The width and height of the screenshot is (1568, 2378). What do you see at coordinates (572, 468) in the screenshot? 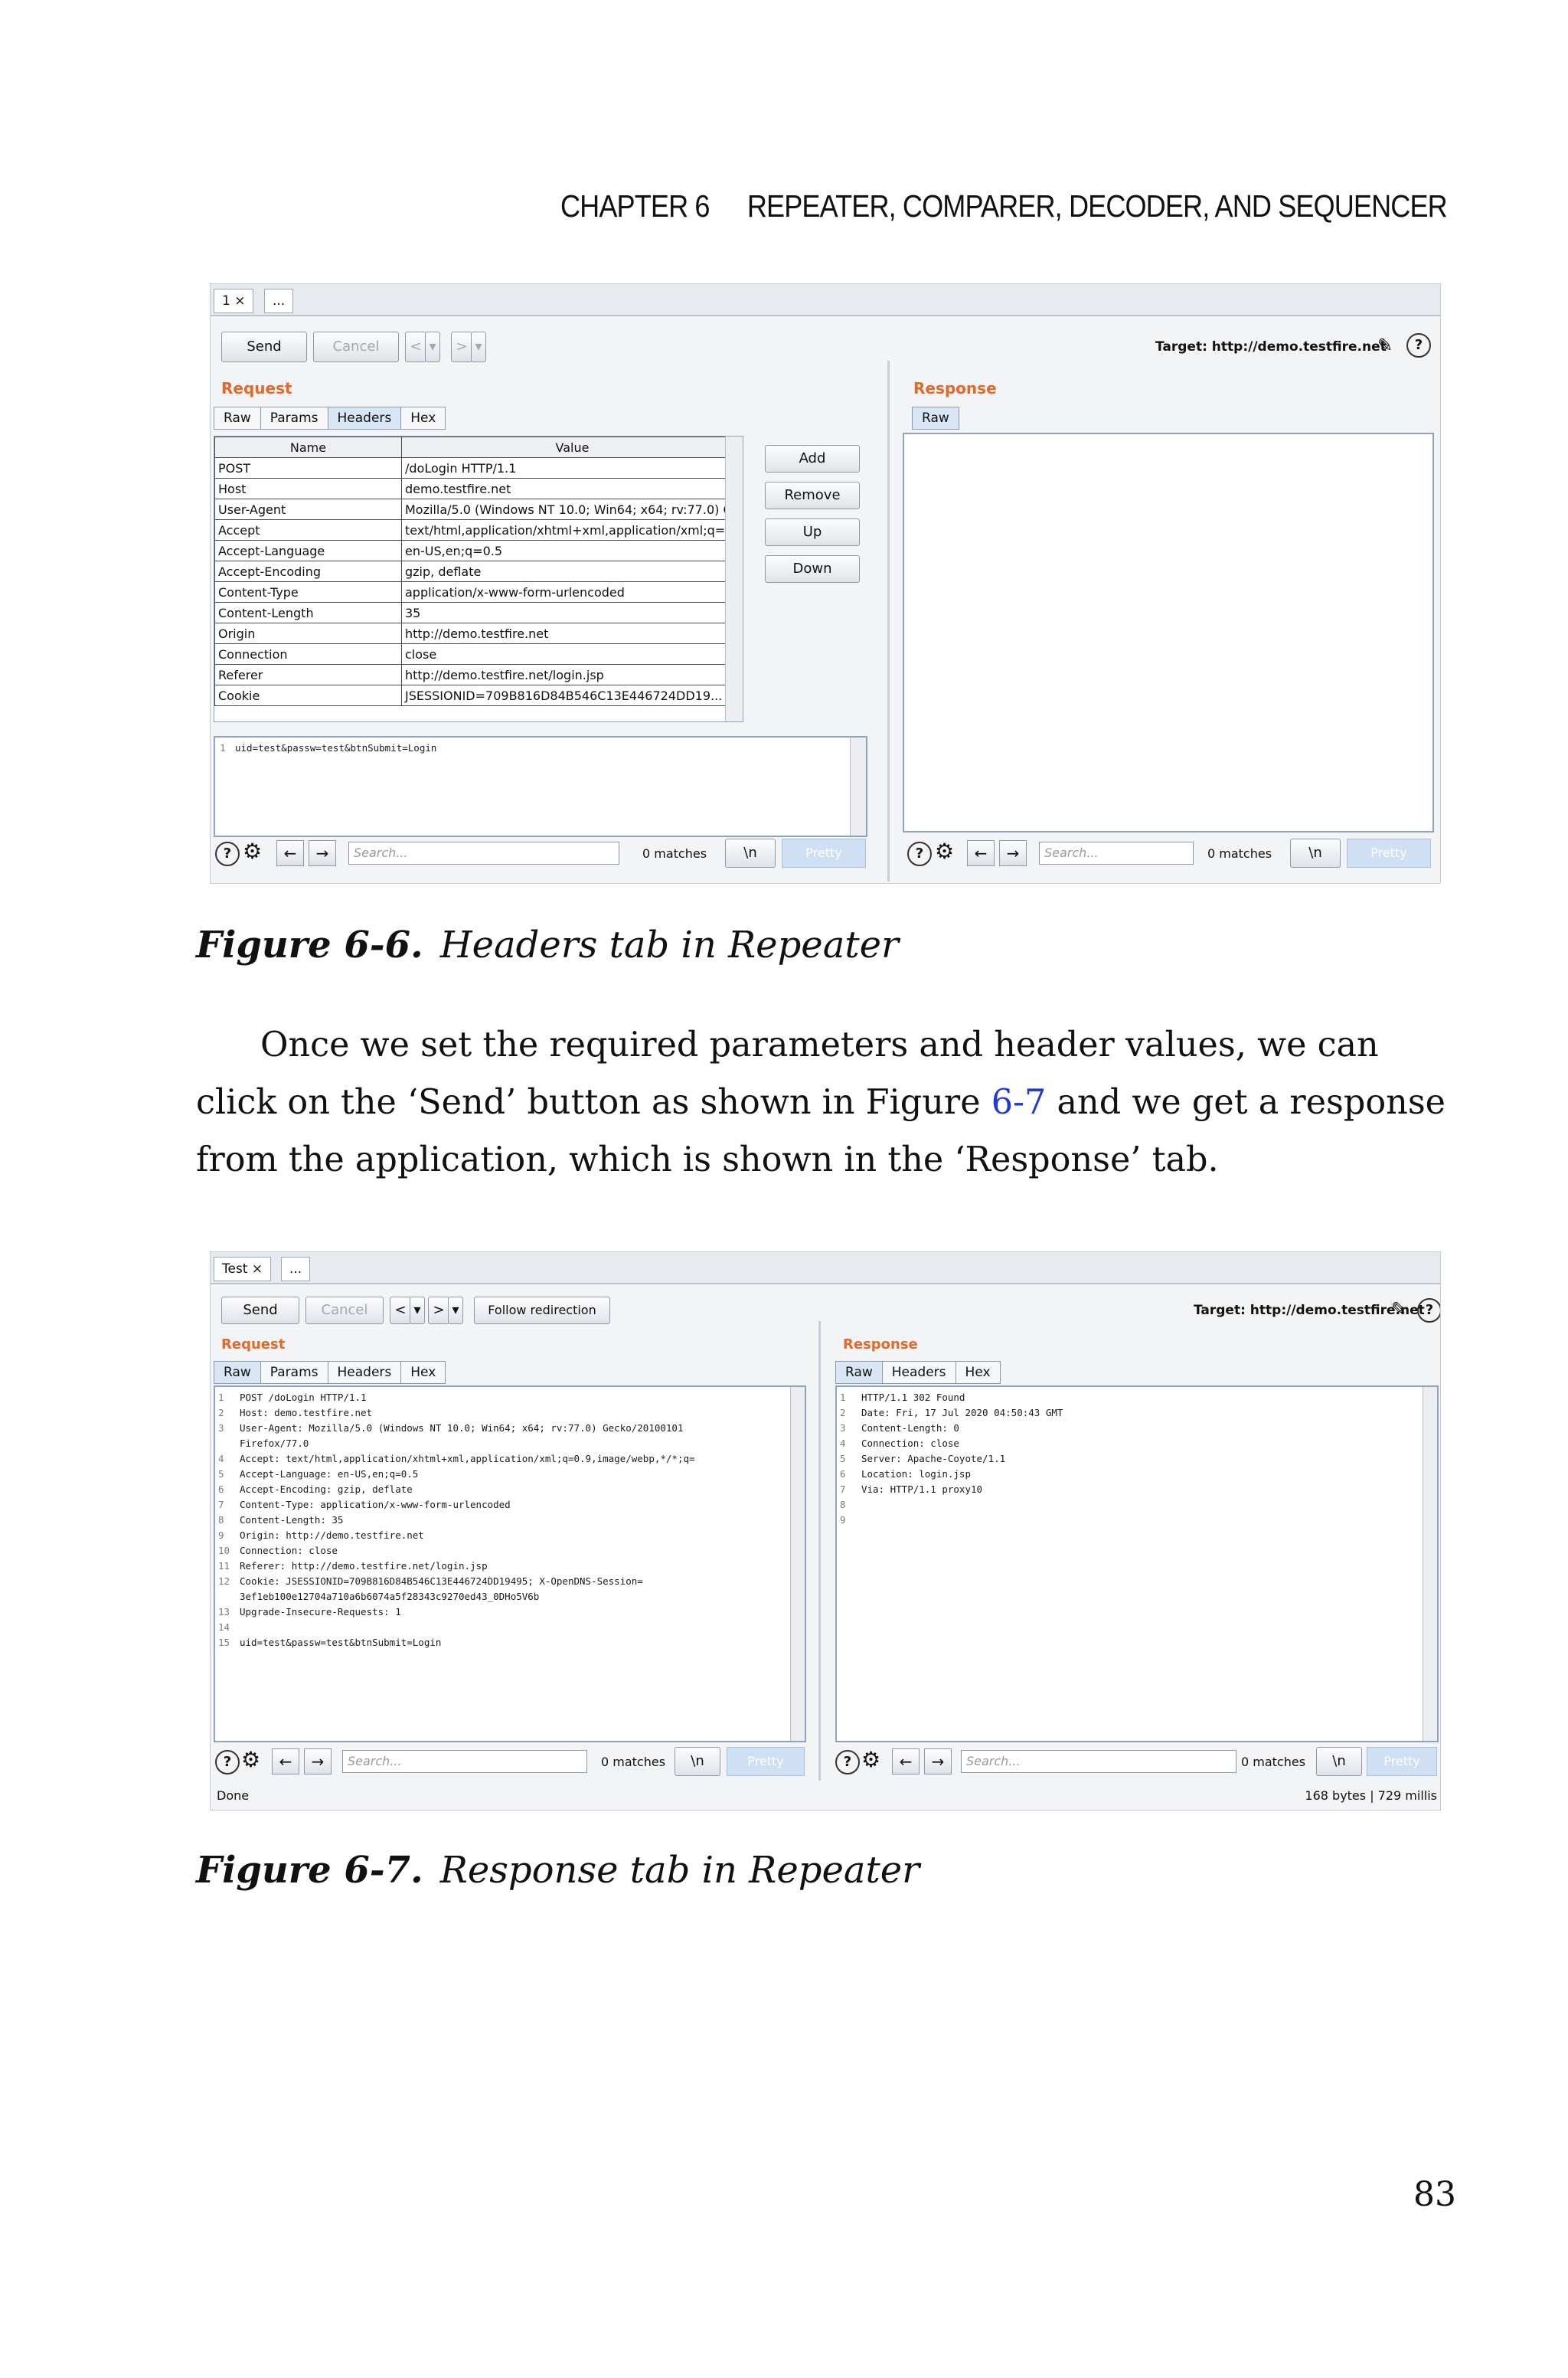
I see `header-value-cell: /doLogin HTTP/1.1` at bounding box center [572, 468].